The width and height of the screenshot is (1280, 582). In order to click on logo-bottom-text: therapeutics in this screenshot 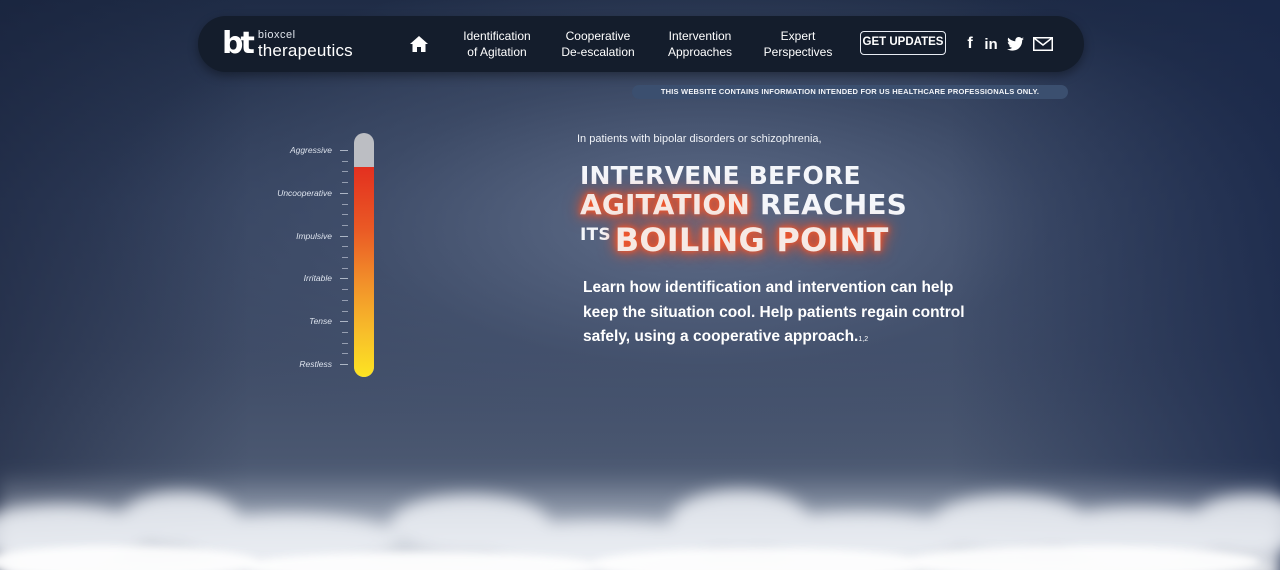, I will do `click(305, 50)`.